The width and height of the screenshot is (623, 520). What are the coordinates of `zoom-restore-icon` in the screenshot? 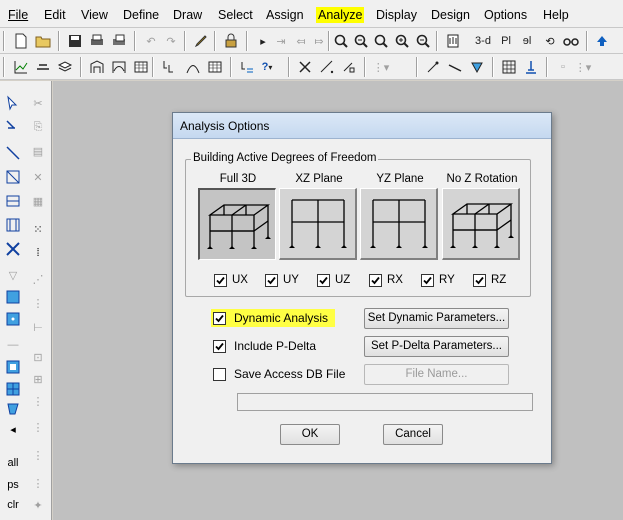 It's located at (361, 41).